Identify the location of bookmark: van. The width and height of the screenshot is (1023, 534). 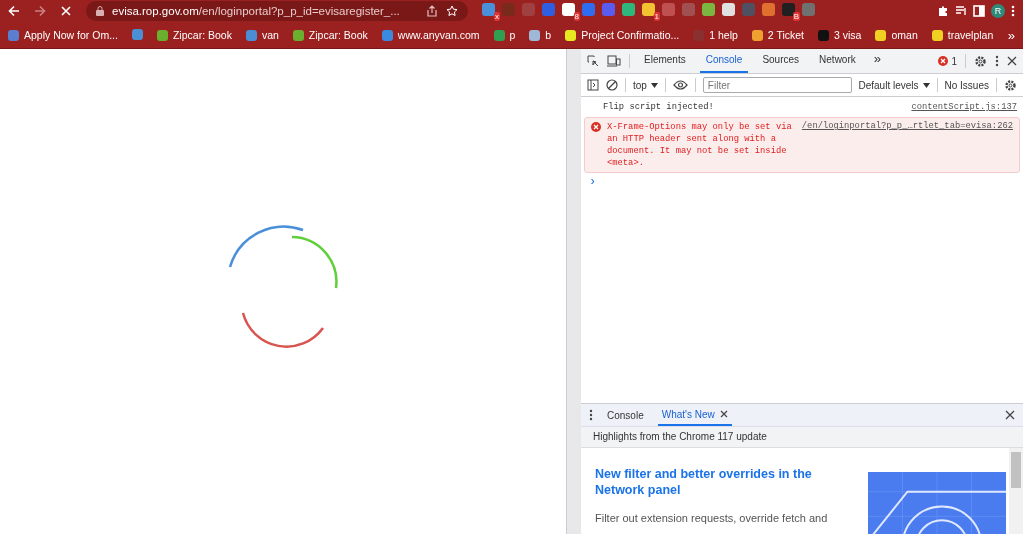
(262, 35).